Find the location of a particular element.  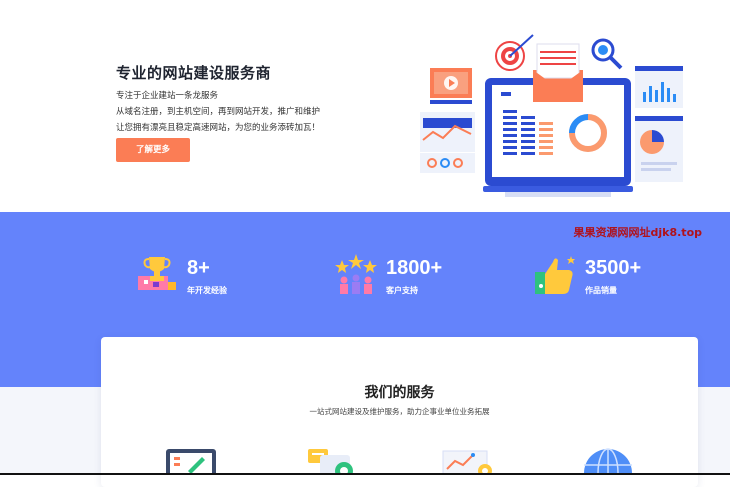

thumbs-up-icon is located at coordinates (555, 275).